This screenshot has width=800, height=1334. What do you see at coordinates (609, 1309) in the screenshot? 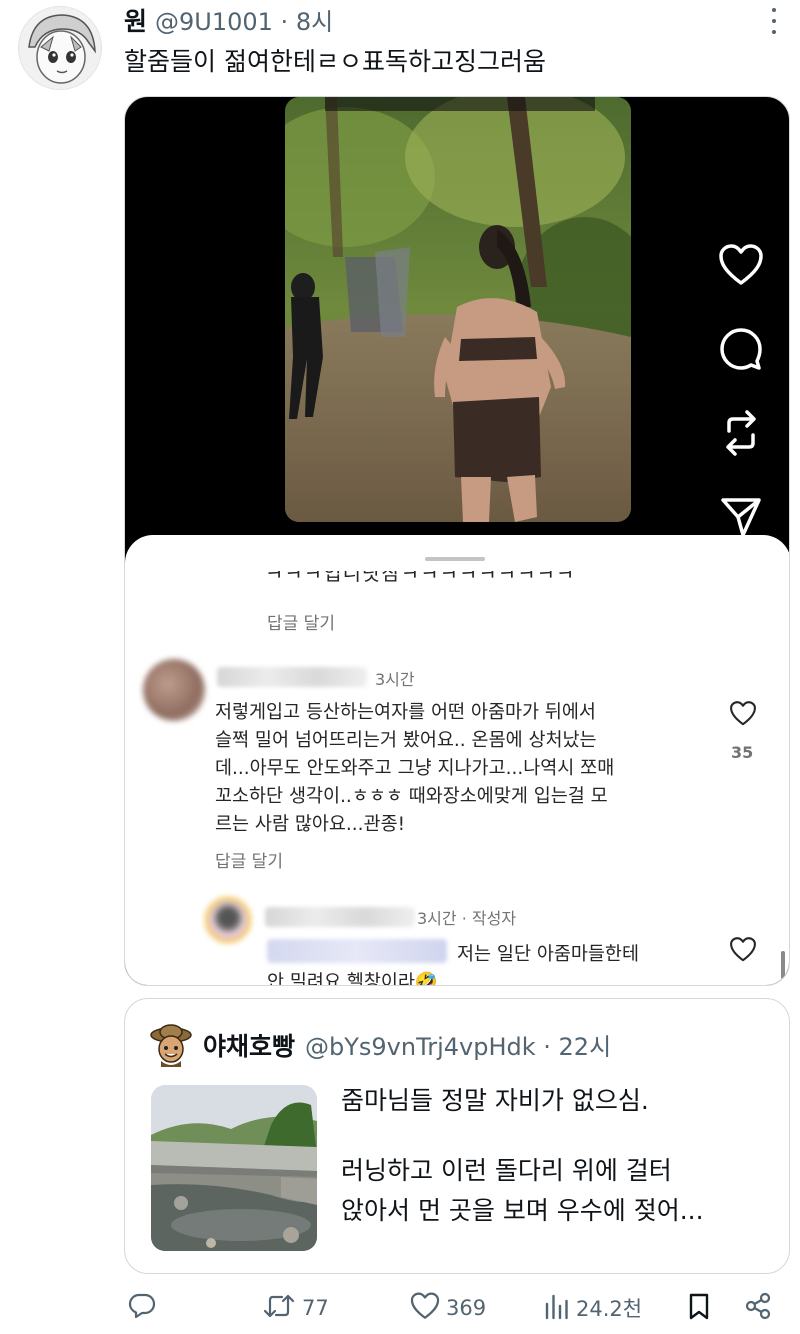
I see `views-count: 24.2천` at bounding box center [609, 1309].